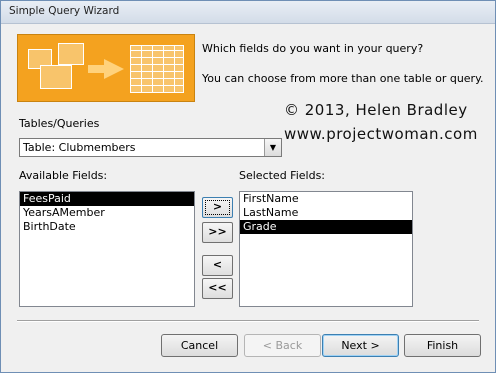 This screenshot has height=373, width=496. I want to click on title-bar: Simple Query Wizard, so click(248, 12).